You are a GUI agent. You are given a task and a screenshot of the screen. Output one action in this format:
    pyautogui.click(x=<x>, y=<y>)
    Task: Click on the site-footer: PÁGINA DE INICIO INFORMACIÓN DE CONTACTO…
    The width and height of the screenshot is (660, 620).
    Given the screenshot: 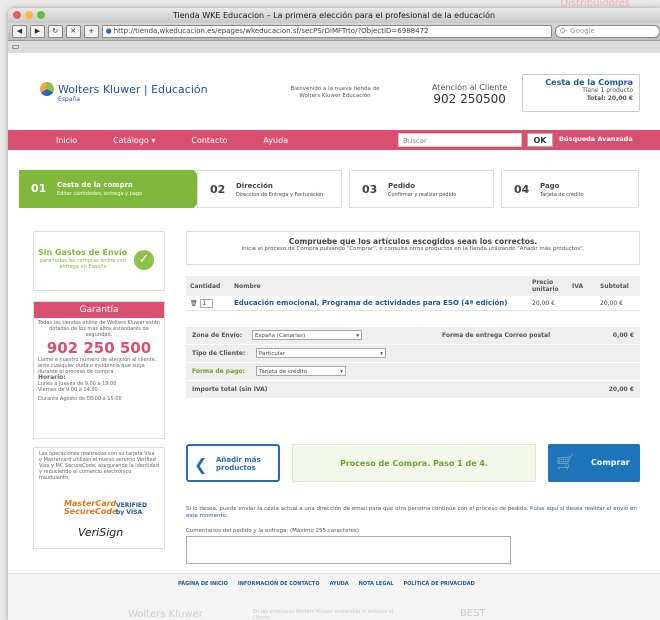 What is the action you would take?
    pyautogui.click(x=334, y=596)
    